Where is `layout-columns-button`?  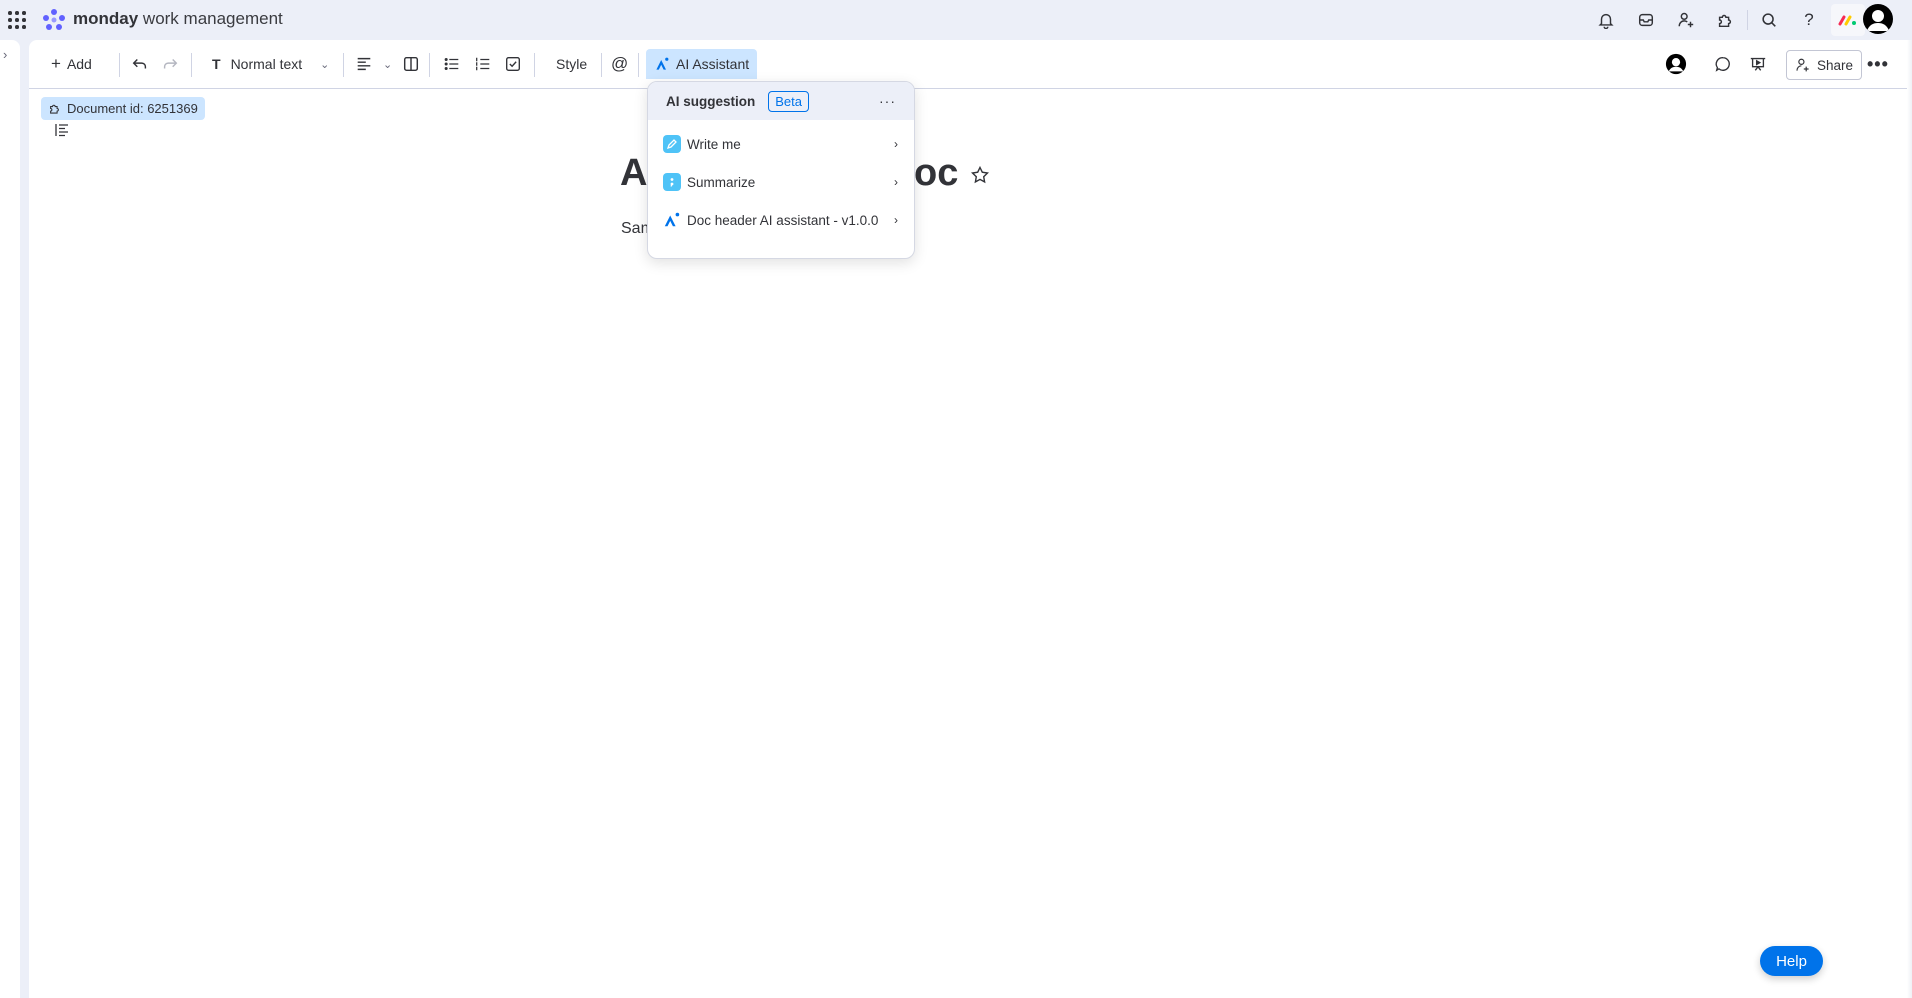 layout-columns-button is located at coordinates (411, 64).